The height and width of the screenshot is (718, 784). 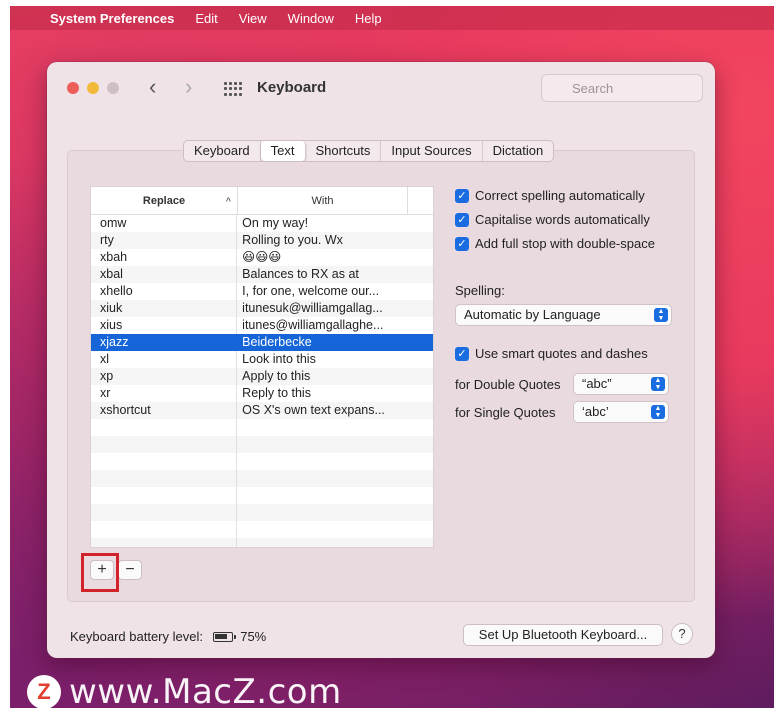 What do you see at coordinates (432, 151) in the screenshot?
I see `tab-input-sources: Input Sources` at bounding box center [432, 151].